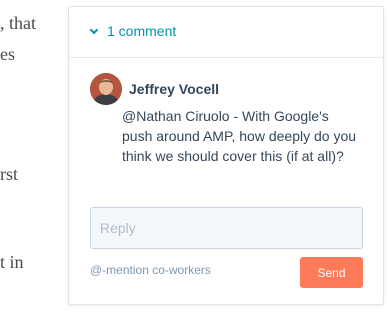  I want to click on divider, so click(226, 57).